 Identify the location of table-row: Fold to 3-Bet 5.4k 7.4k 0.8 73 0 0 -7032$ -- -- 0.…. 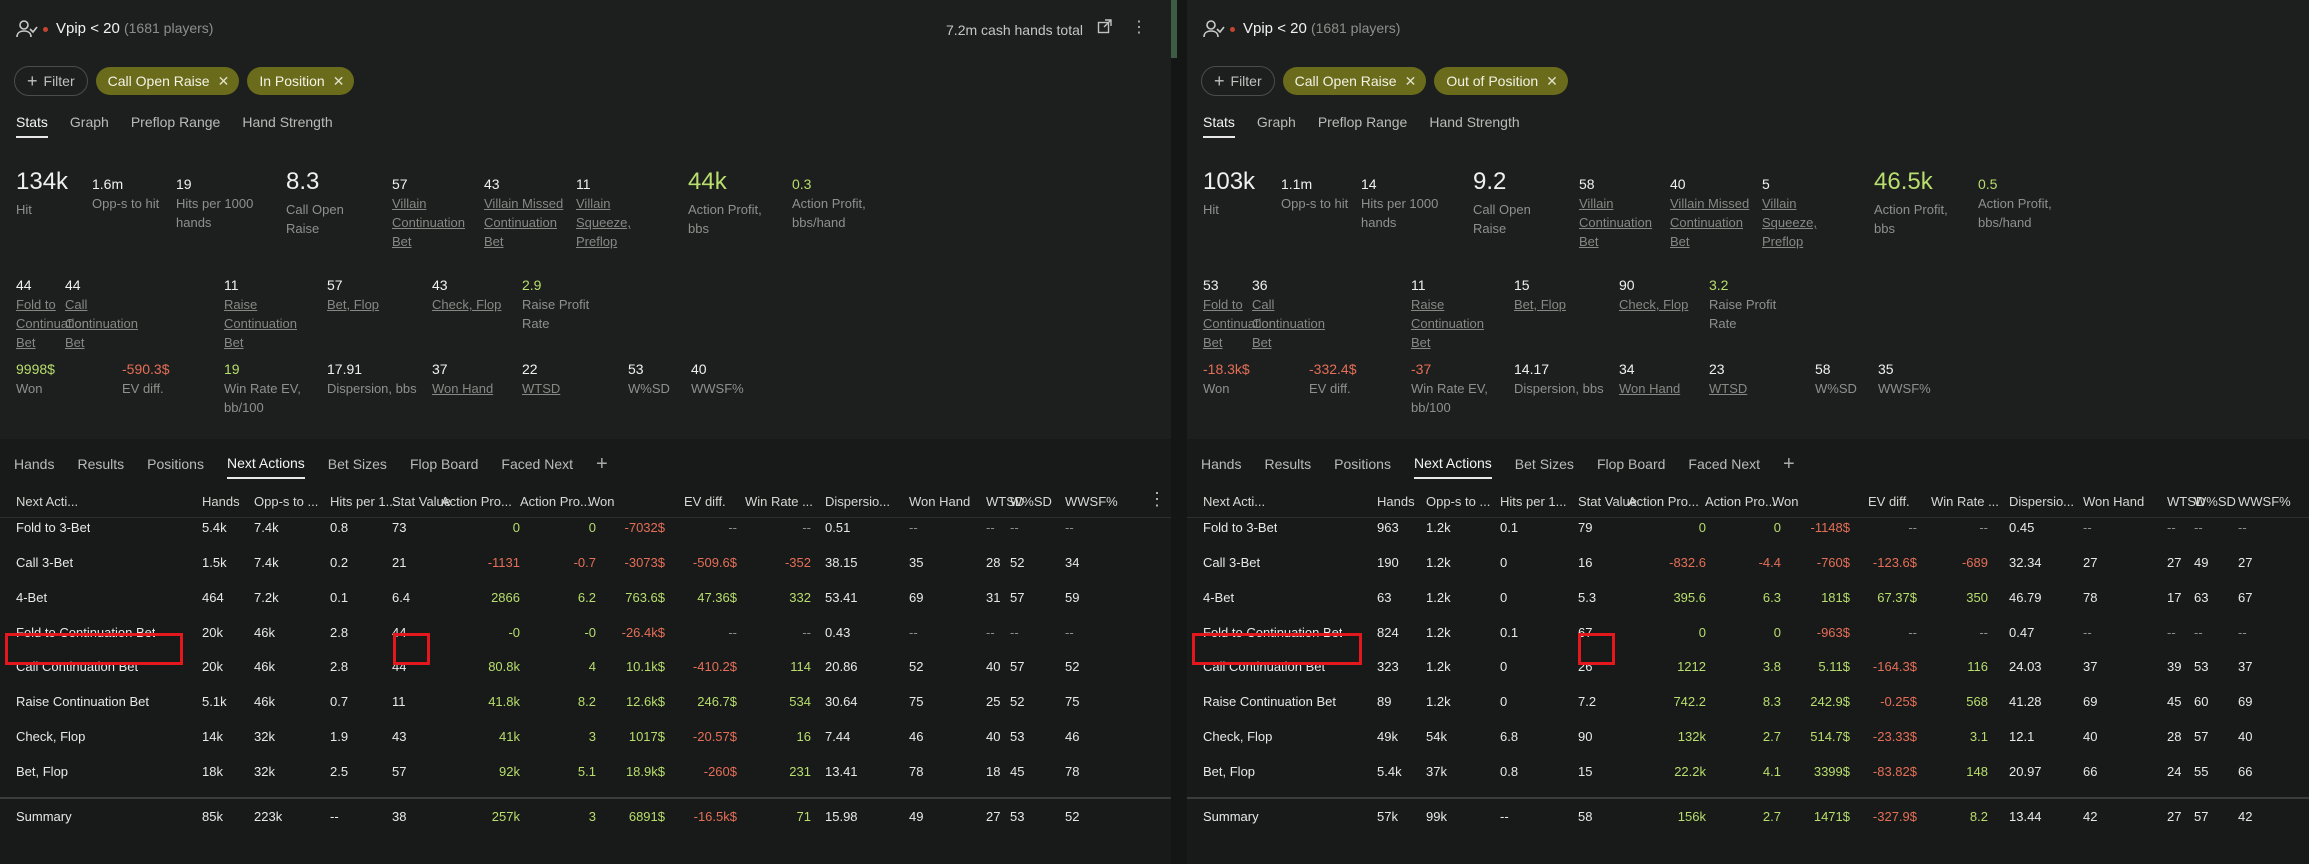
(585, 528).